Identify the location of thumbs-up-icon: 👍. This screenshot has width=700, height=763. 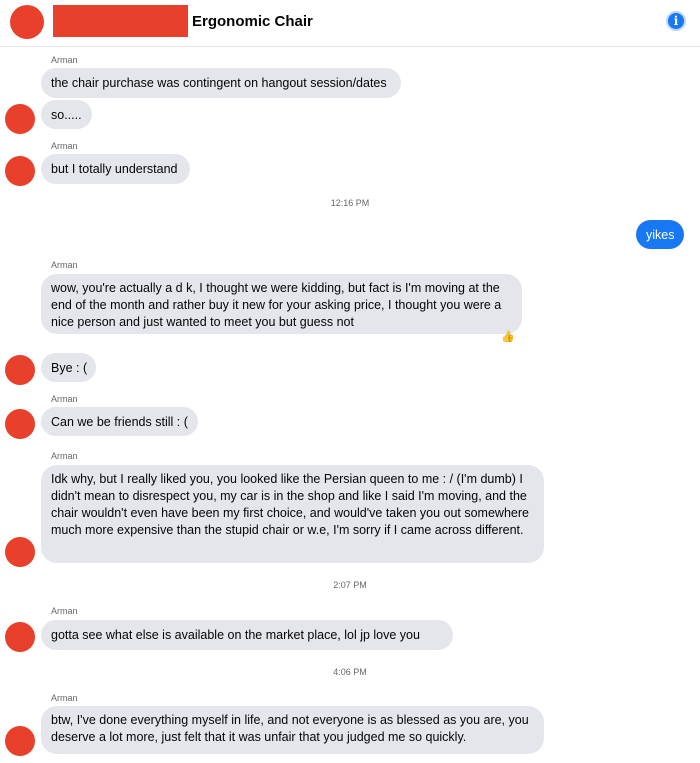
(508, 337).